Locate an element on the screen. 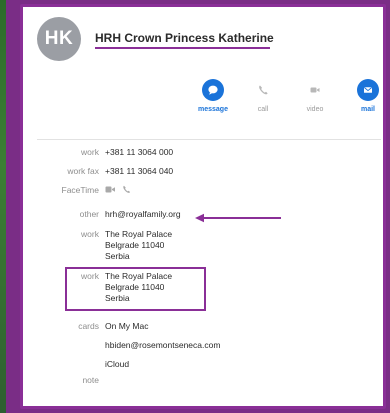 The height and width of the screenshot is (413, 390). message-label: message is located at coordinates (213, 109).